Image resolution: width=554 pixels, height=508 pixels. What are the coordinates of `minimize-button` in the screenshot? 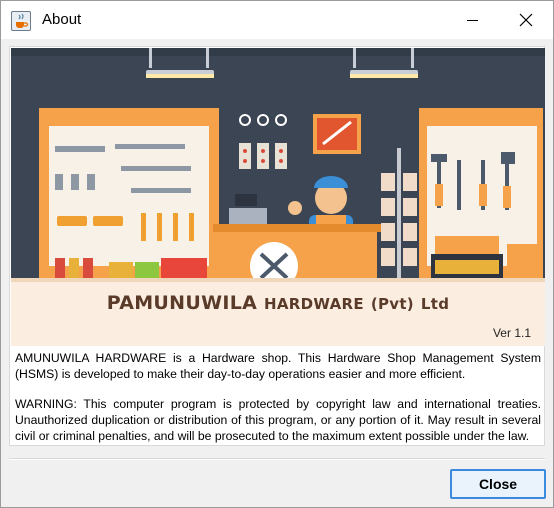 It's located at (472, 20).